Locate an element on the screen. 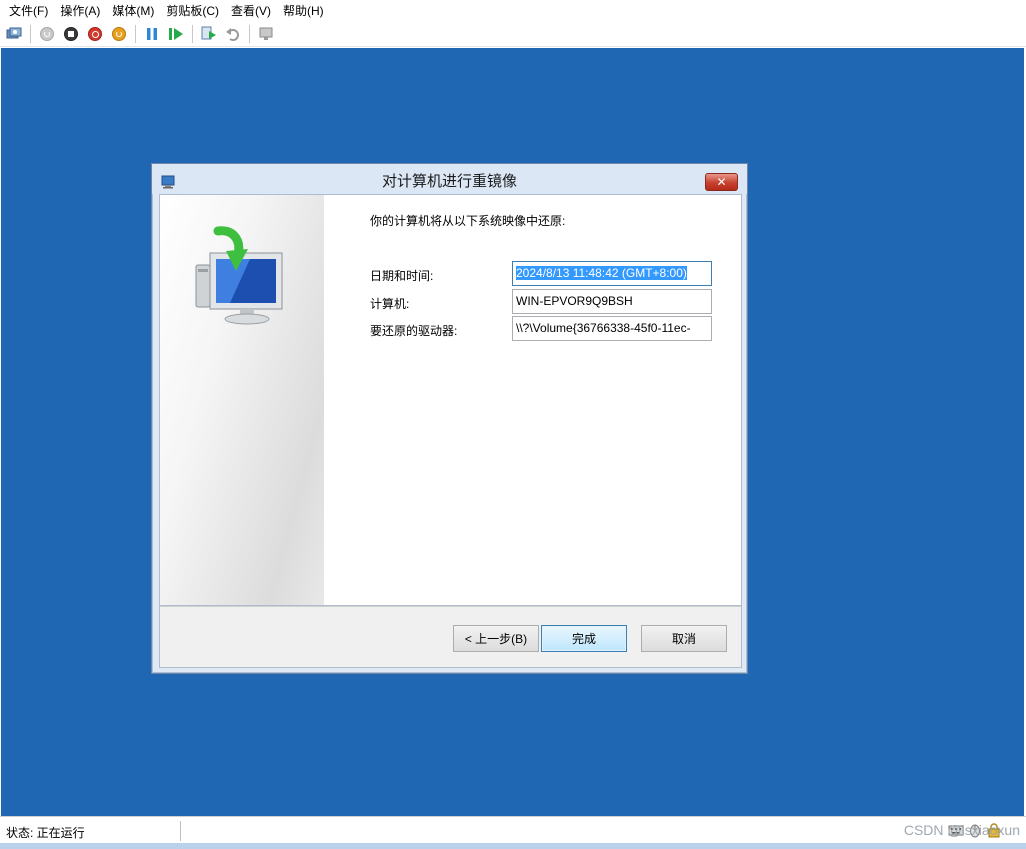 Image resolution: width=1026 pixels, height=849 pixels. menu-clipboard: 剪贴板(C) is located at coordinates (192, 11).